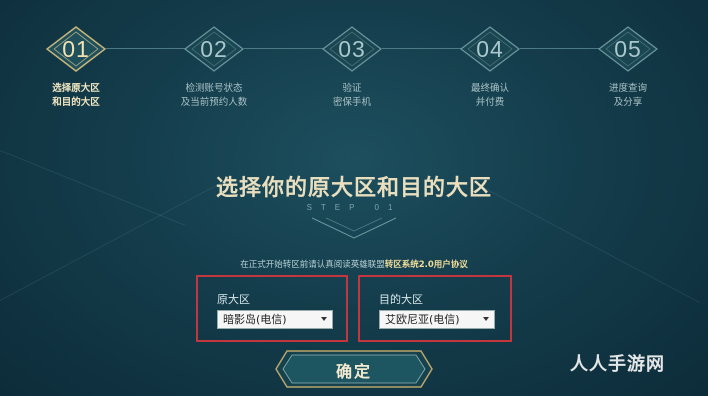 This screenshot has width=708, height=396. I want to click on agreement-notice: 在正式开始转区前请认真阅读英雄联盟转区系统2.0用户协议, so click(354, 264).